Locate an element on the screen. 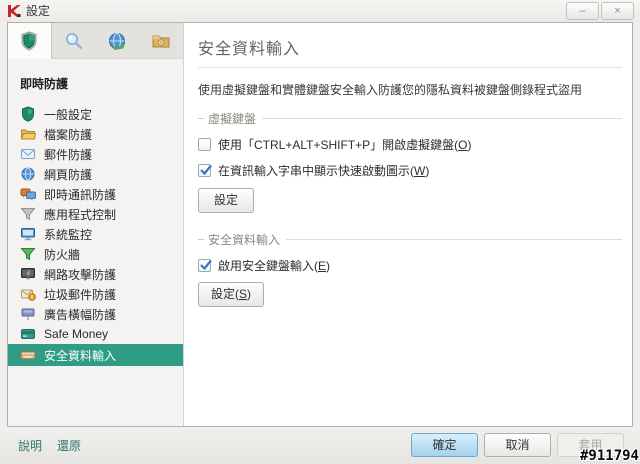 Image resolution: width=640 pixels, height=464 pixels. network-attack-icon is located at coordinates (28, 274).